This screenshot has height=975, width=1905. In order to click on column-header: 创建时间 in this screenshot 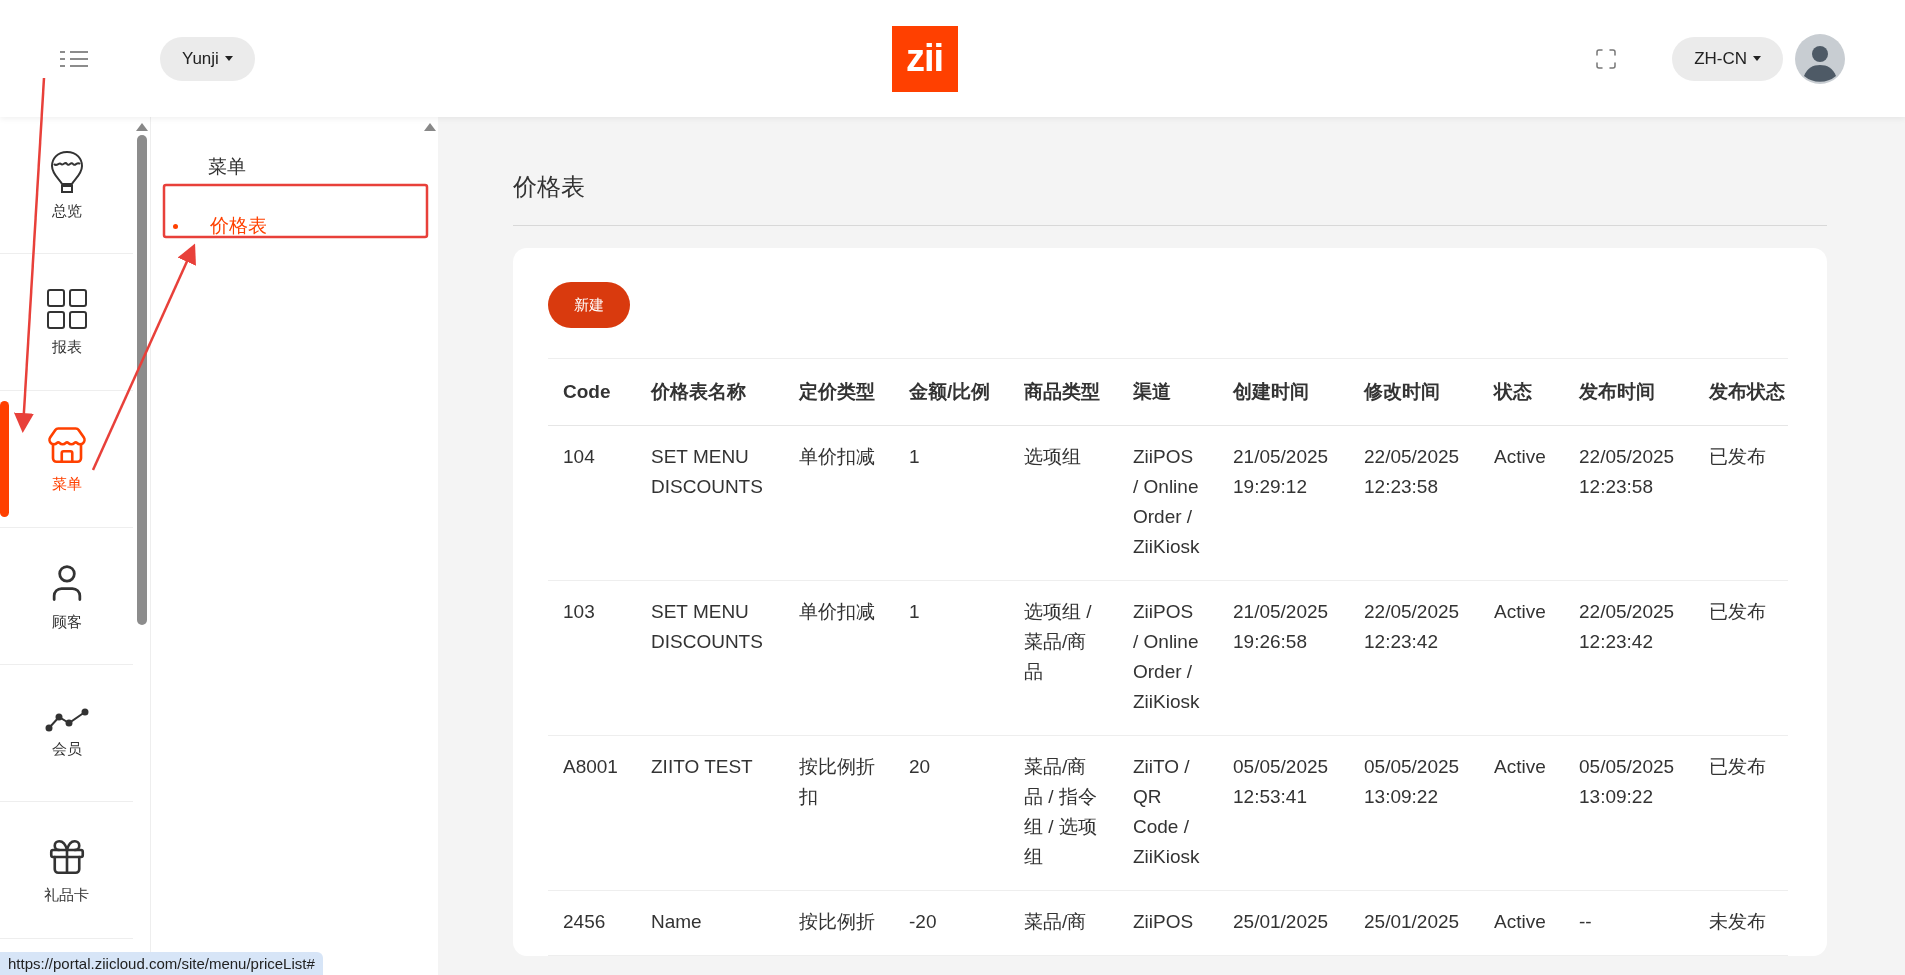, I will do `click(1283, 392)`.